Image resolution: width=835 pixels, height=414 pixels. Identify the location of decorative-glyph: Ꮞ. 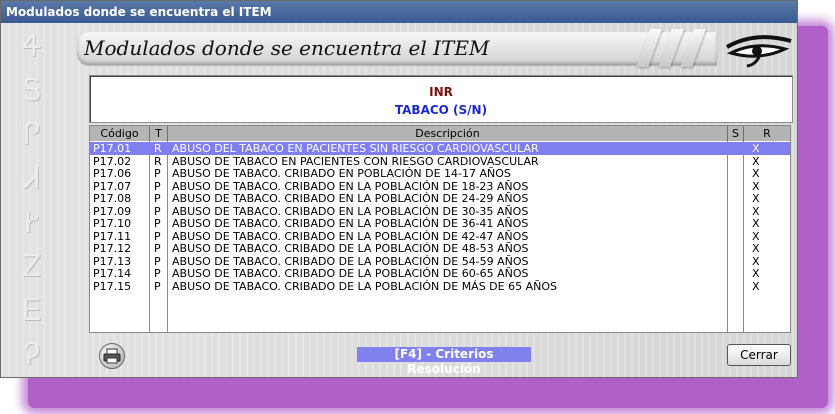
(33, 46).